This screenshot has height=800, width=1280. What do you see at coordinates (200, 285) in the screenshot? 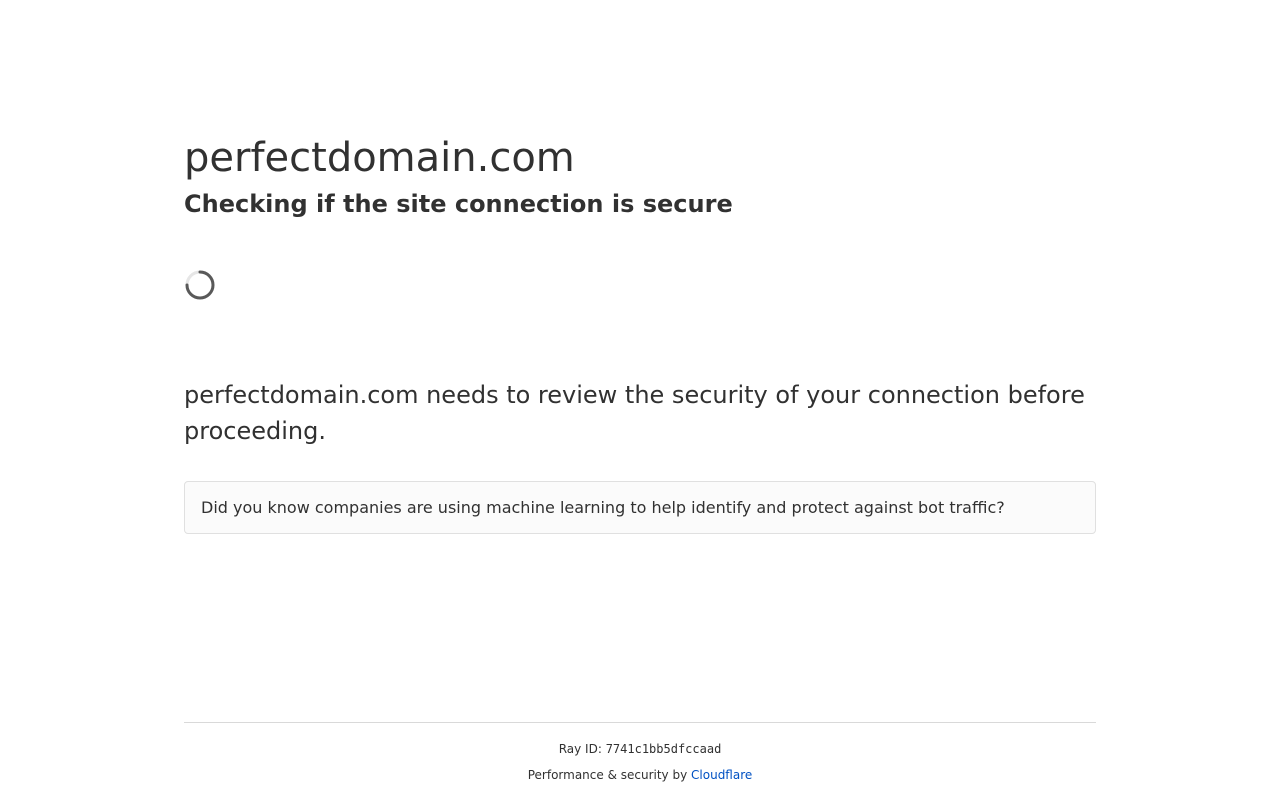
I see `loading-spinner-icon` at bounding box center [200, 285].